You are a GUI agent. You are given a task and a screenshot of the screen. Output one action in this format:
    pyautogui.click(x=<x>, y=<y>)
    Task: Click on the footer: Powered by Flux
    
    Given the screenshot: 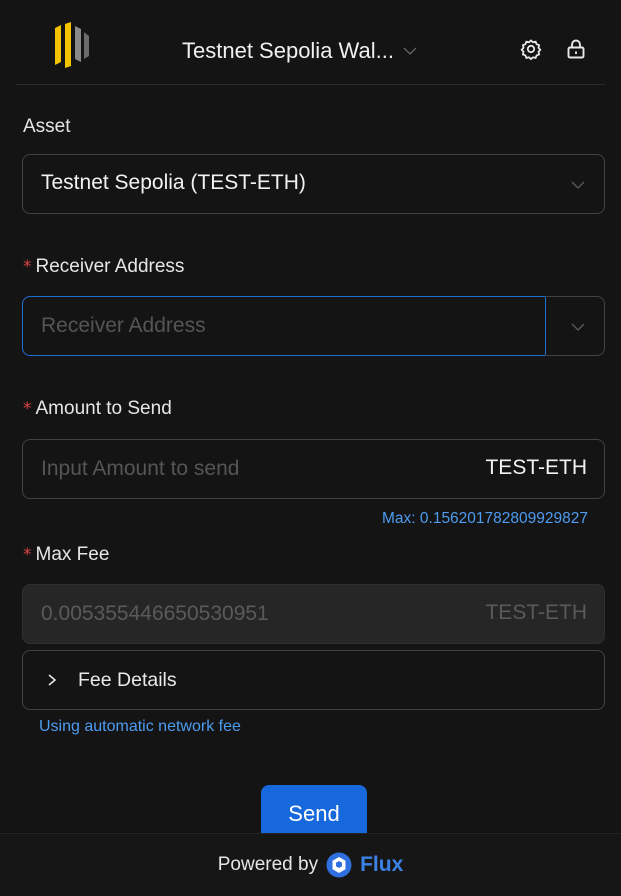 What is the action you would take?
    pyautogui.click(x=310, y=864)
    